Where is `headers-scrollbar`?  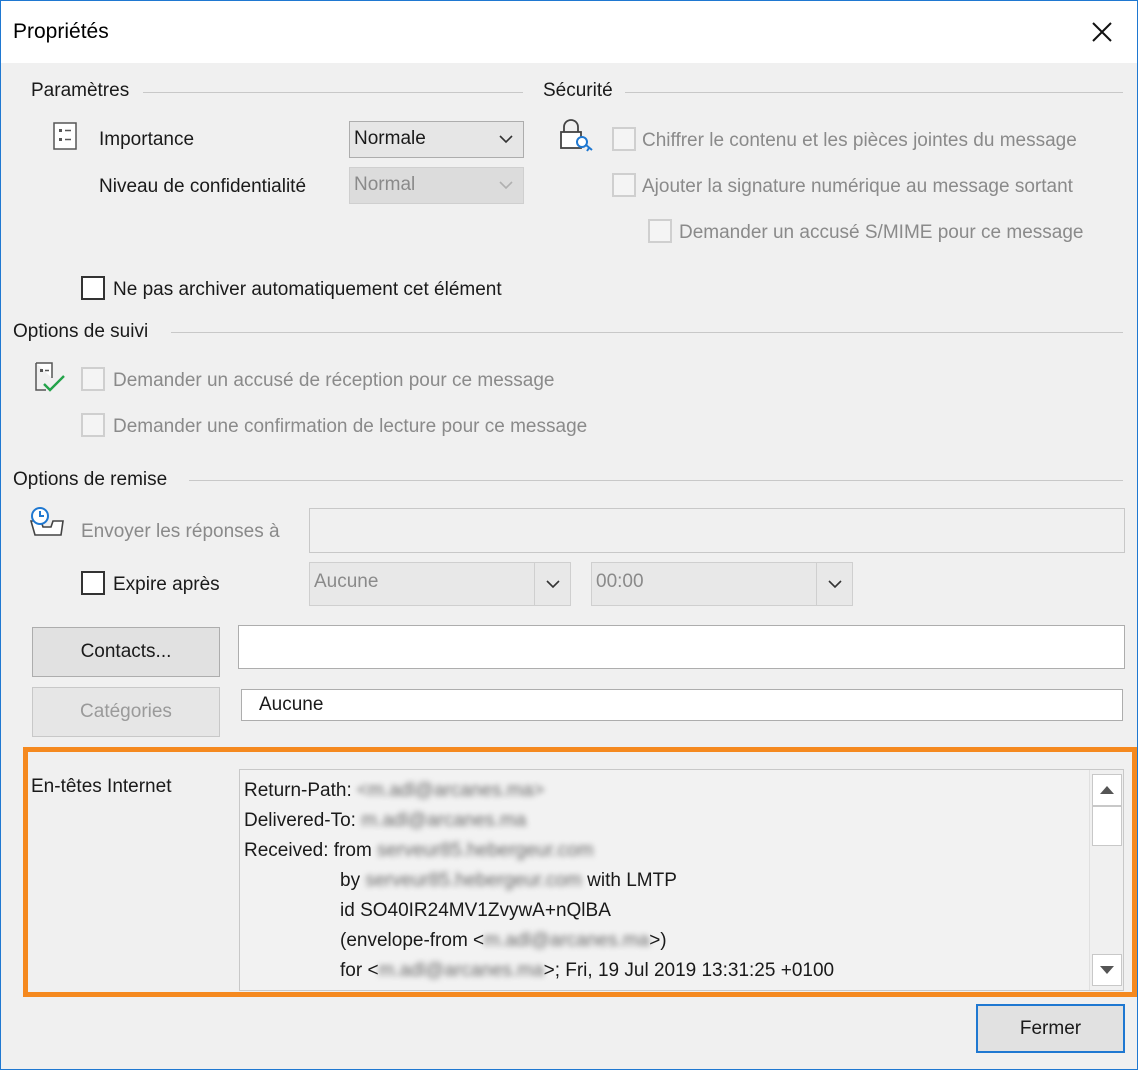
headers-scrollbar is located at coordinates (1106, 880).